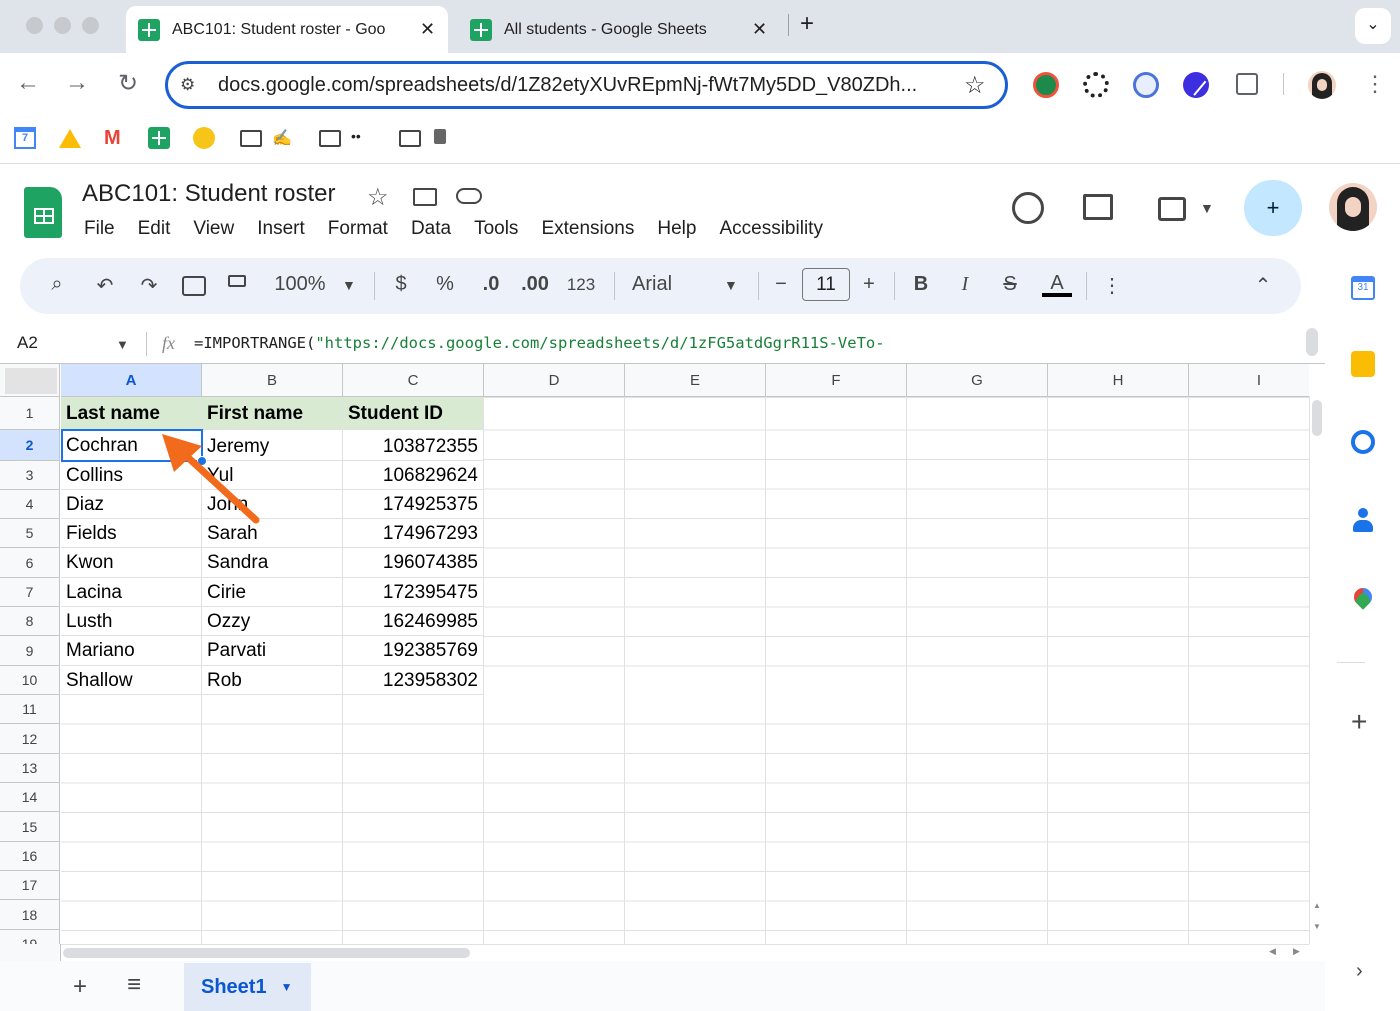 Image resolution: width=1400 pixels, height=1011 pixels. I want to click on sheet-tab-sheet1: Sheet1 ▼, so click(247, 987).